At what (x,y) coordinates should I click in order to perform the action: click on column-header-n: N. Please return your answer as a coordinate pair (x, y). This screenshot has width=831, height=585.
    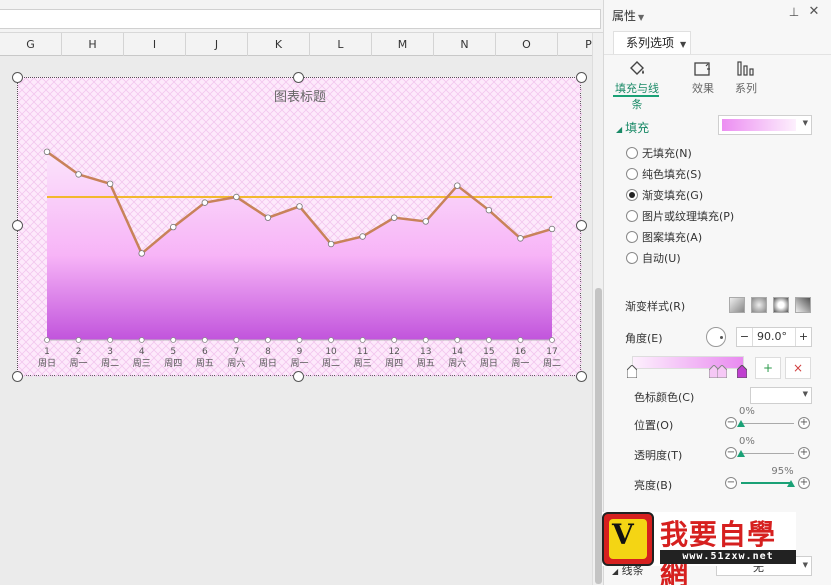
    Looking at the image, I should click on (465, 44).